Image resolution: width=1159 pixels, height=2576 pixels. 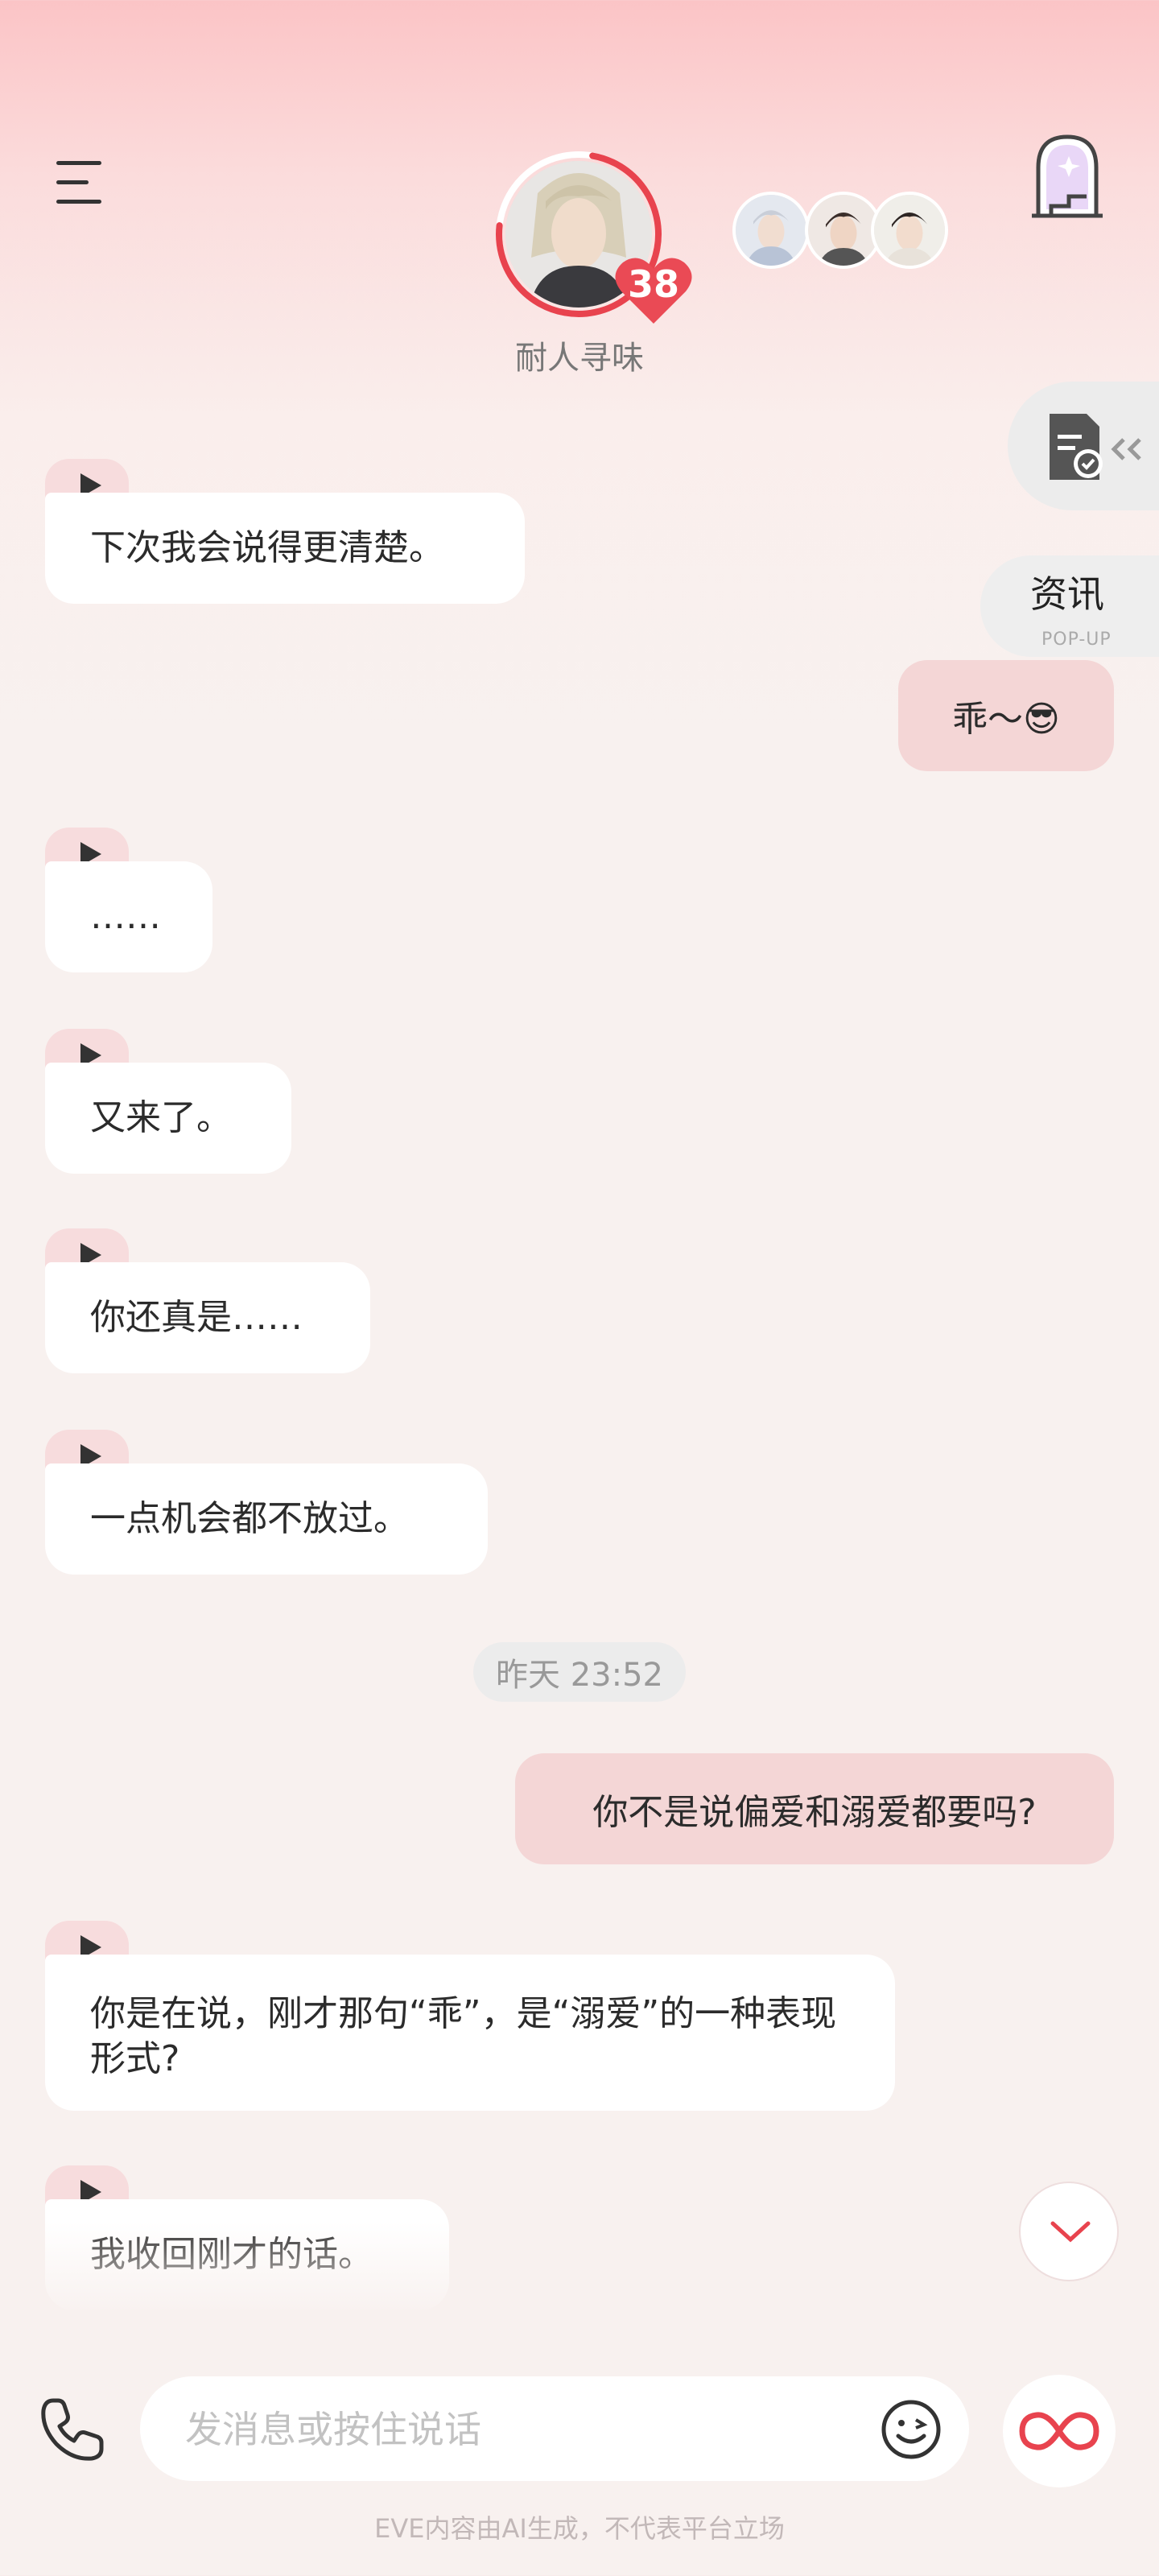 I want to click on chevron-down-icon, so click(x=1070, y=2232).